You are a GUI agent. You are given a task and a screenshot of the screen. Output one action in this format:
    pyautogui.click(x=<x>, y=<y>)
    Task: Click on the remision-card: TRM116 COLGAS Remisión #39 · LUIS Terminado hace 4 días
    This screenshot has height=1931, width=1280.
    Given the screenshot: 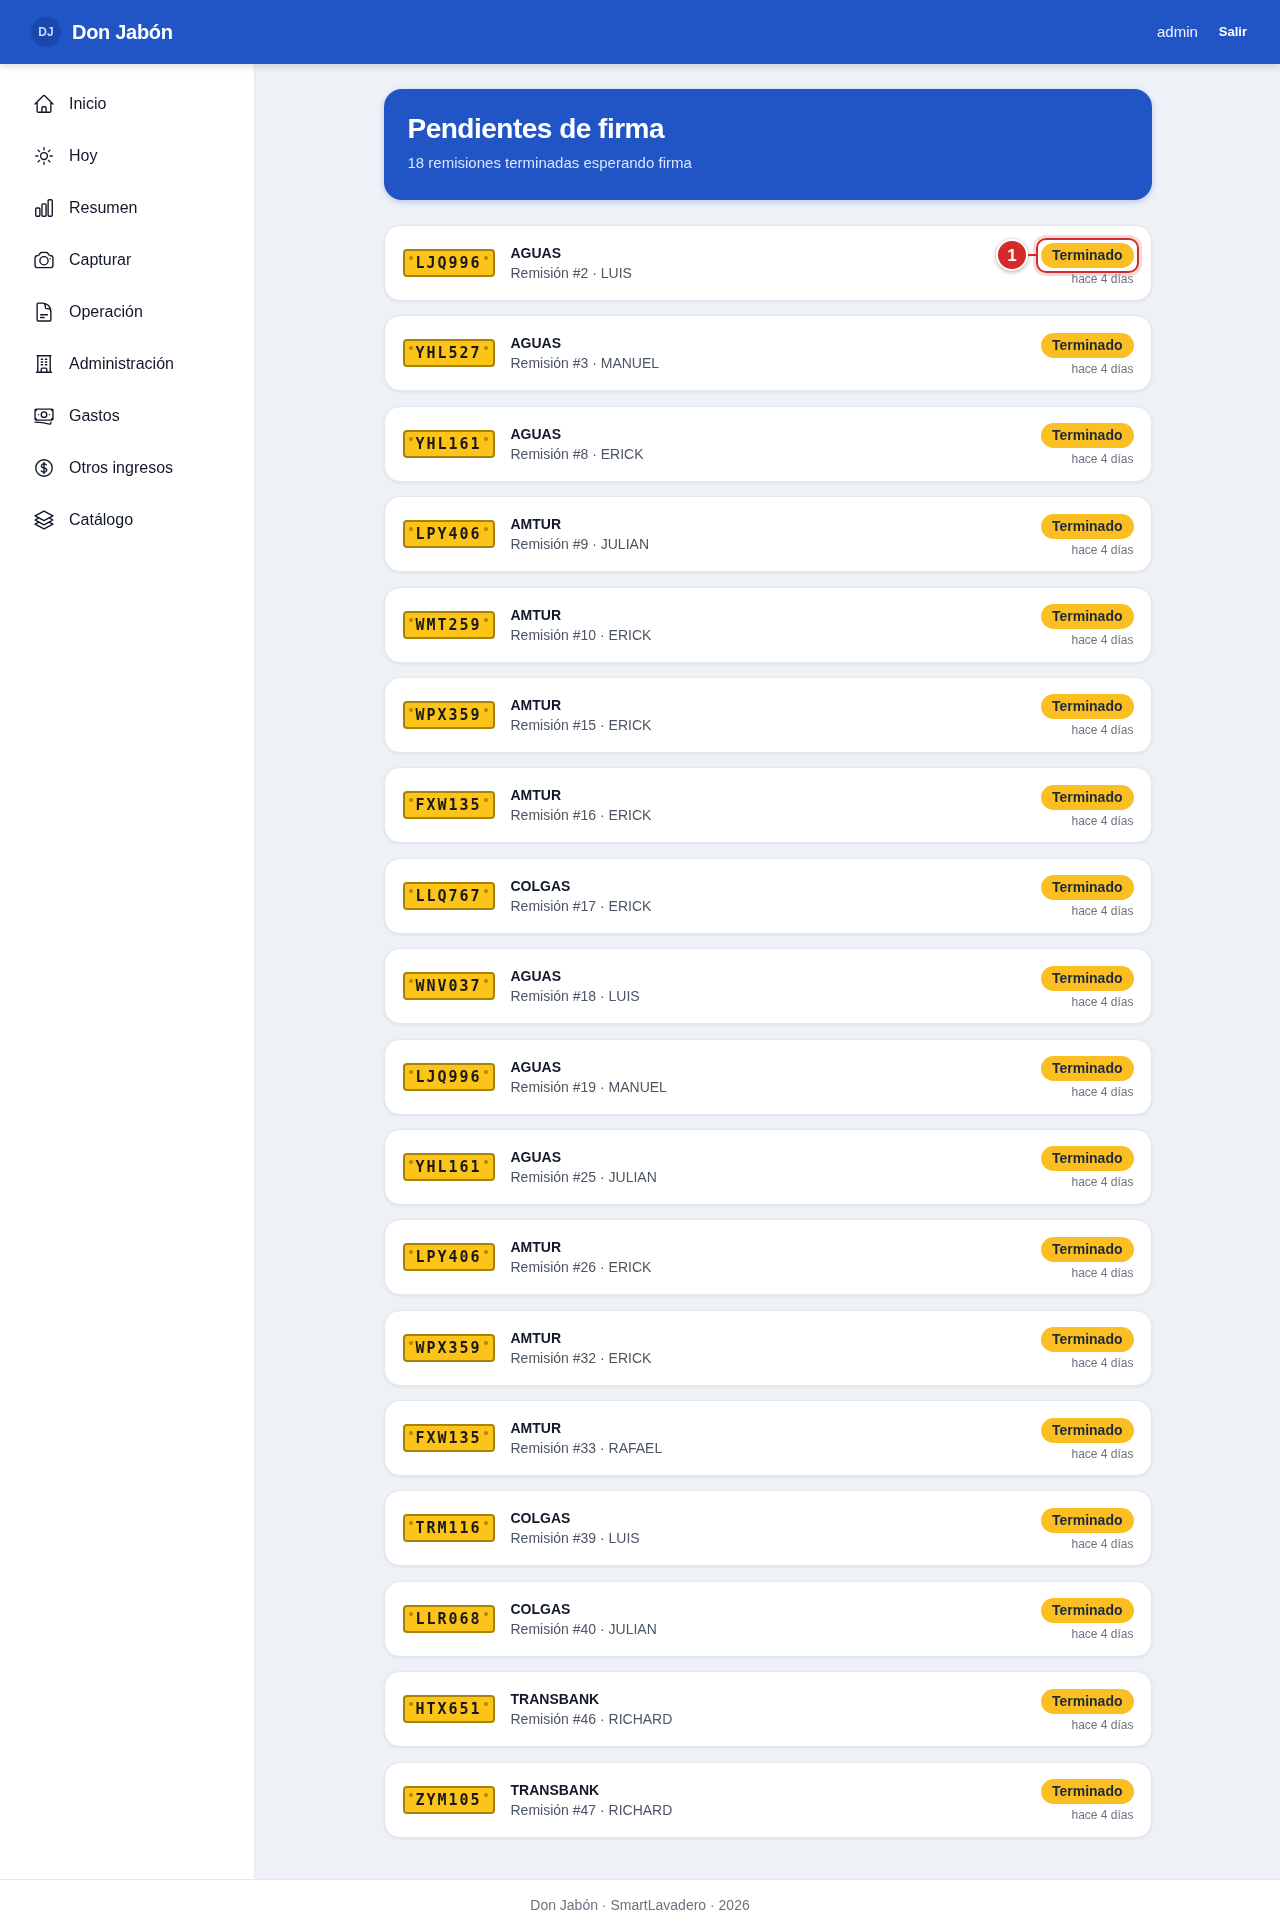 What is the action you would take?
    pyautogui.click(x=767, y=1528)
    